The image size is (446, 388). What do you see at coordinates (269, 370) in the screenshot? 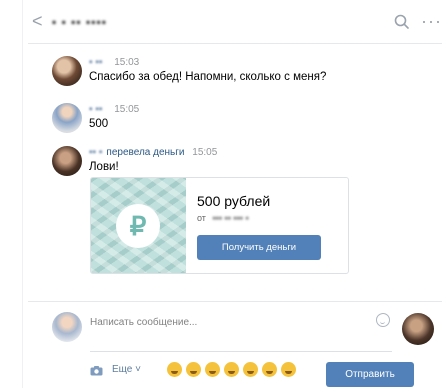
I see `emoji-joy-icon` at bounding box center [269, 370].